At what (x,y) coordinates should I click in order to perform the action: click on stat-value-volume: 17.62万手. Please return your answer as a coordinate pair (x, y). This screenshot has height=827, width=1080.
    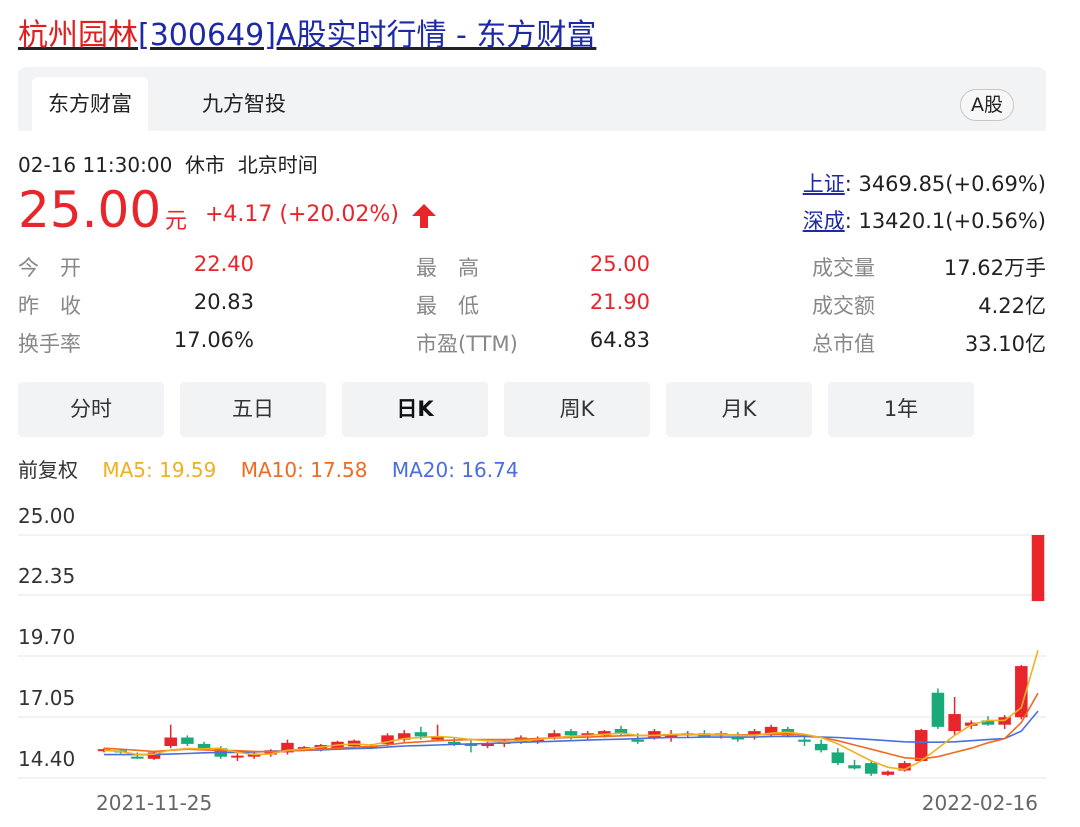
    Looking at the image, I should click on (994, 268).